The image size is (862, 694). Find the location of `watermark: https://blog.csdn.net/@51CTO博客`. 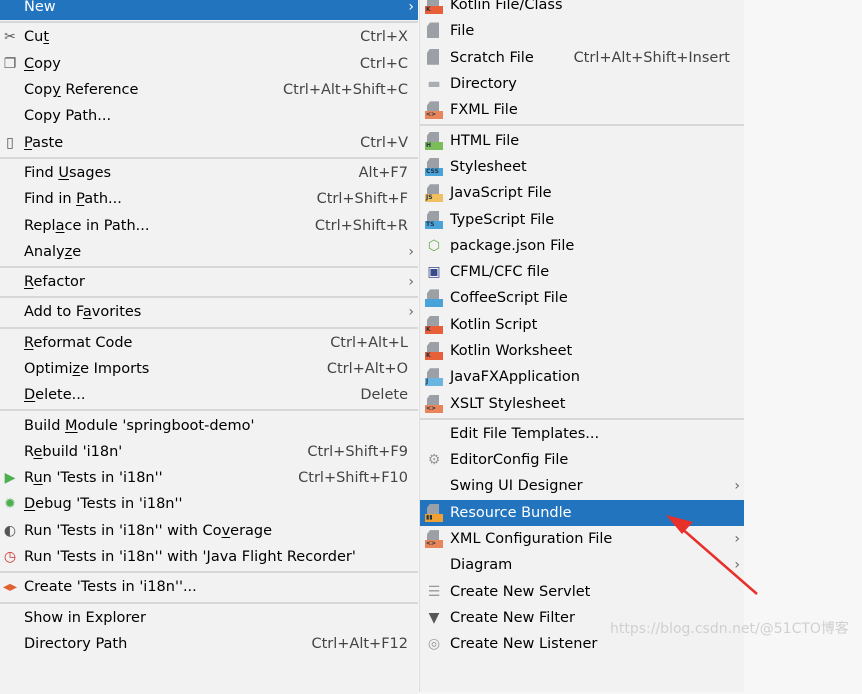

watermark: https://blog.csdn.net/@51CTO博客 is located at coordinates (729, 629).